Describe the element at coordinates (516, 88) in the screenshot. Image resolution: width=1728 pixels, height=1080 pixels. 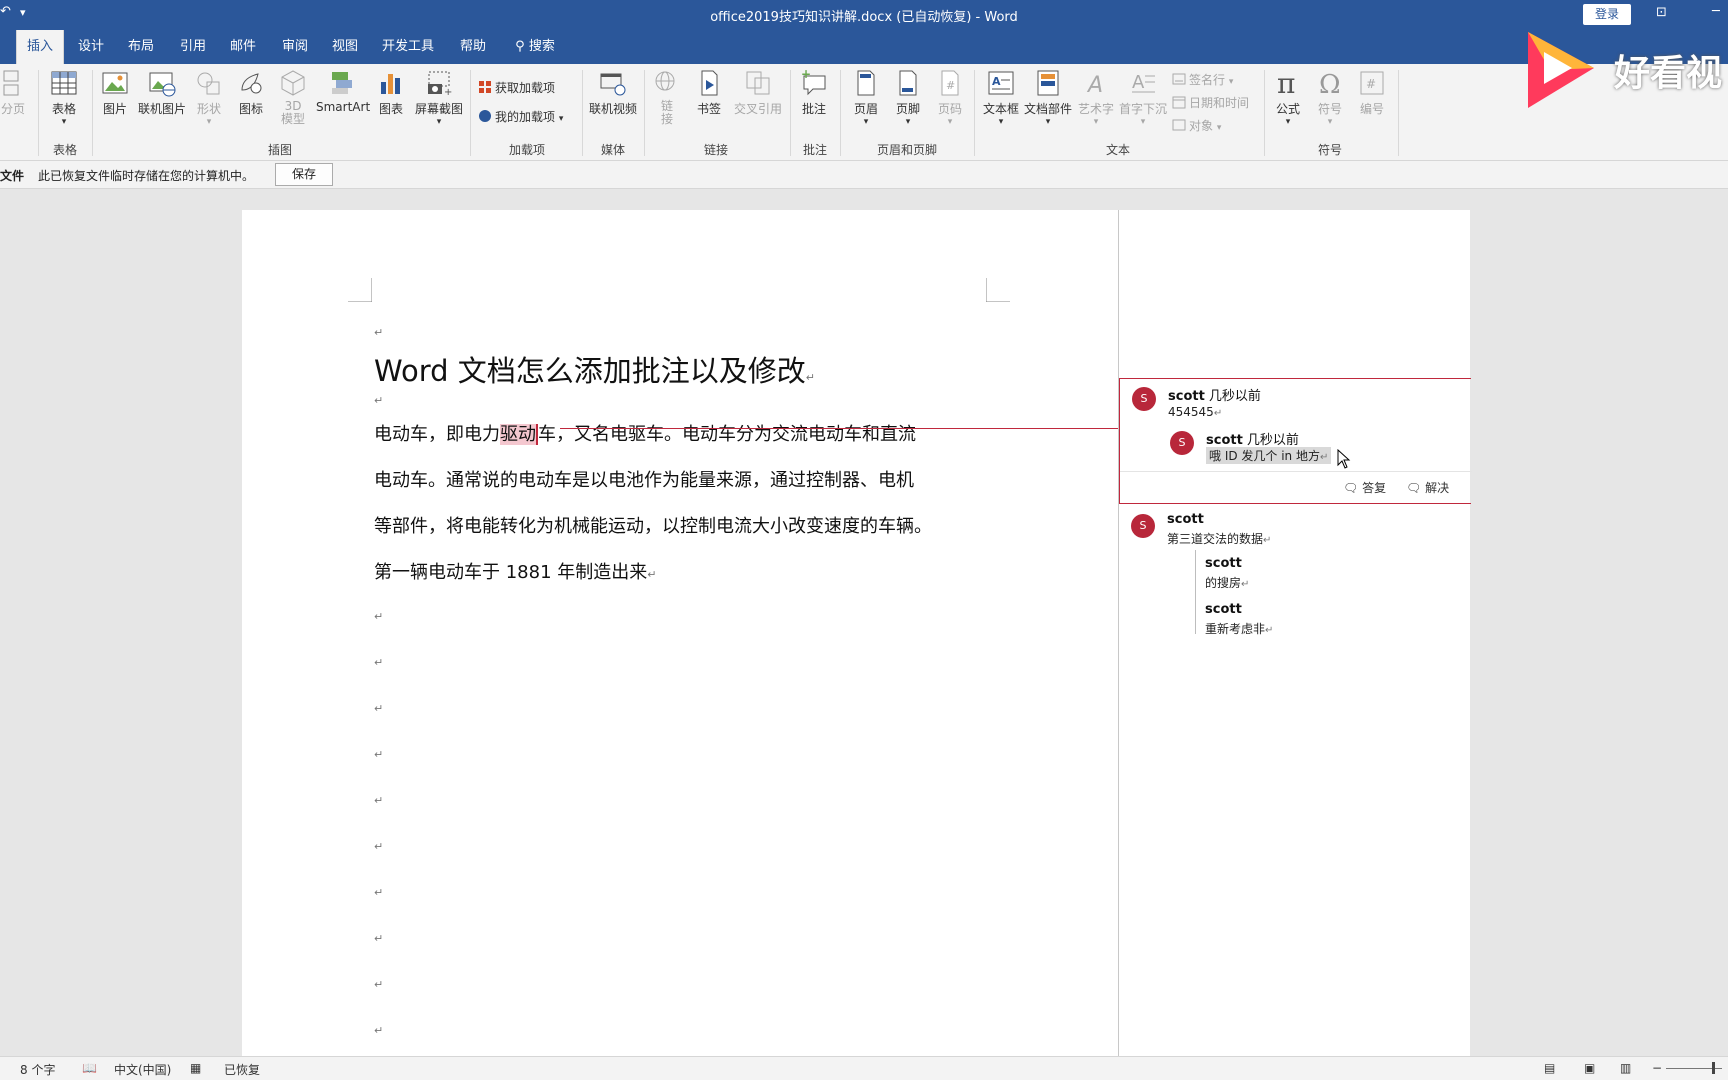
I see `get-addins-button: 获取加载项` at that location.